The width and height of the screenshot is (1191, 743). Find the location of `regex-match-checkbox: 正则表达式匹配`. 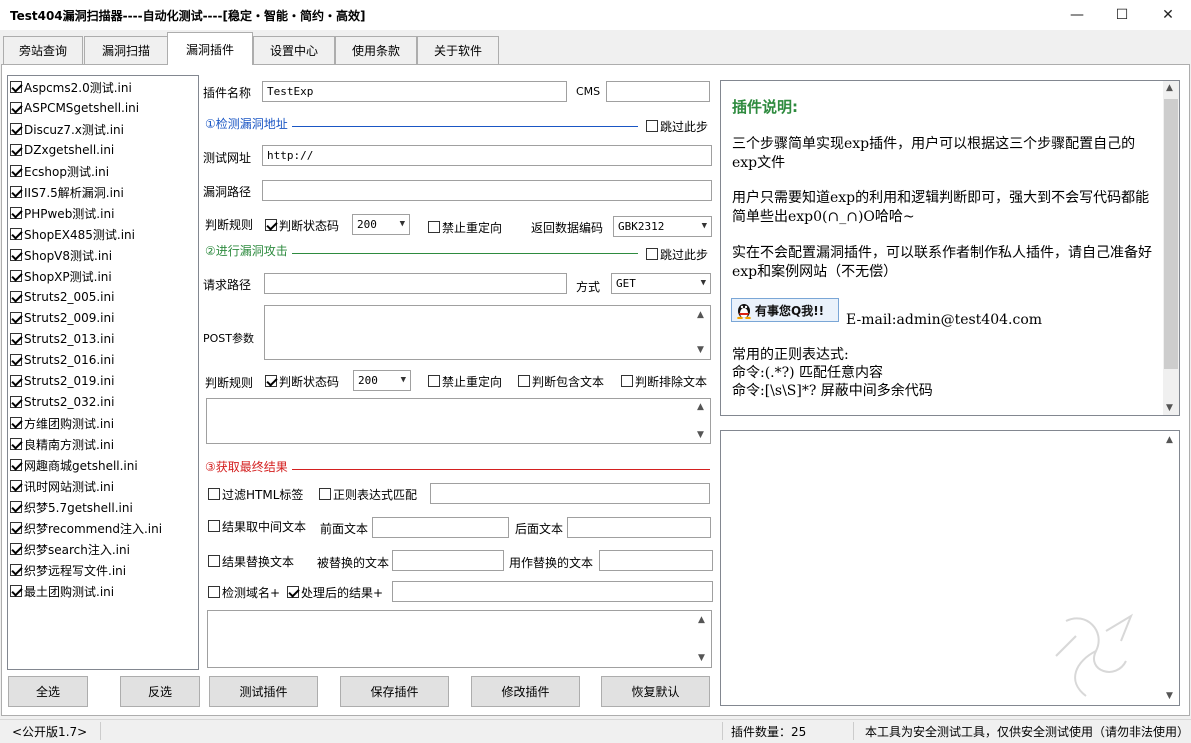

regex-match-checkbox: 正则表达式匹配 is located at coordinates (368, 494).